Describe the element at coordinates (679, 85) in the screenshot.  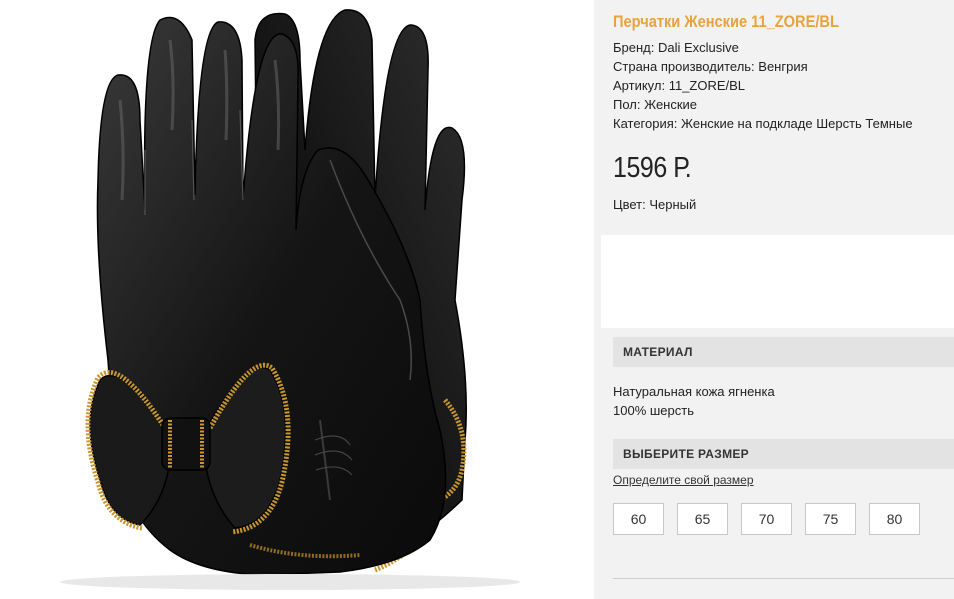
I see `article-text: Артикул: 11_ZORE/BL` at that location.